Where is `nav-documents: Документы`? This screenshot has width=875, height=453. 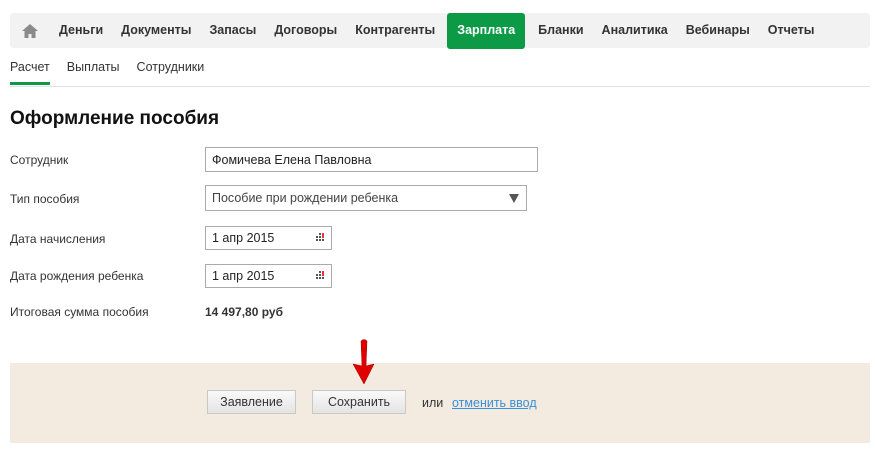 nav-documents: Документы is located at coordinates (156, 30).